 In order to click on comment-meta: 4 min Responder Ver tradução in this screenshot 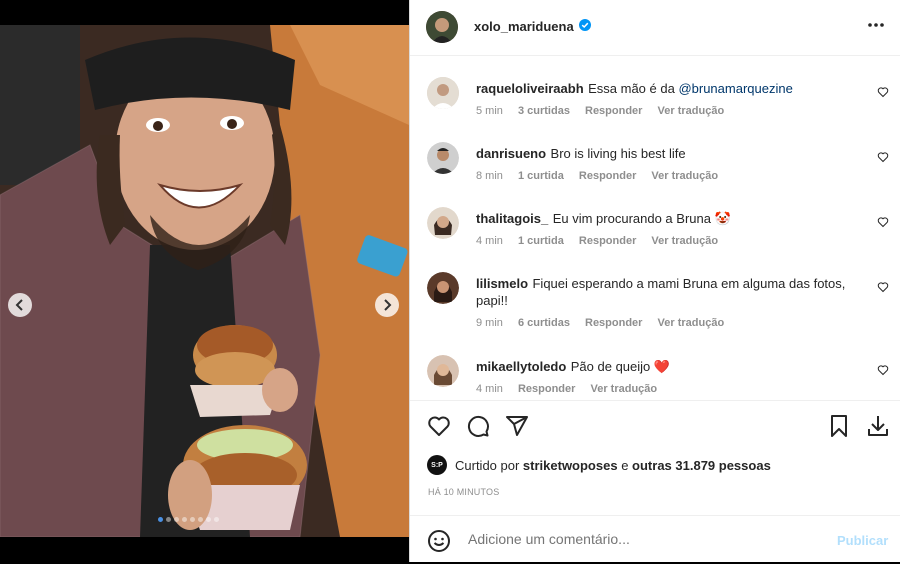, I will do `click(572, 389)`.